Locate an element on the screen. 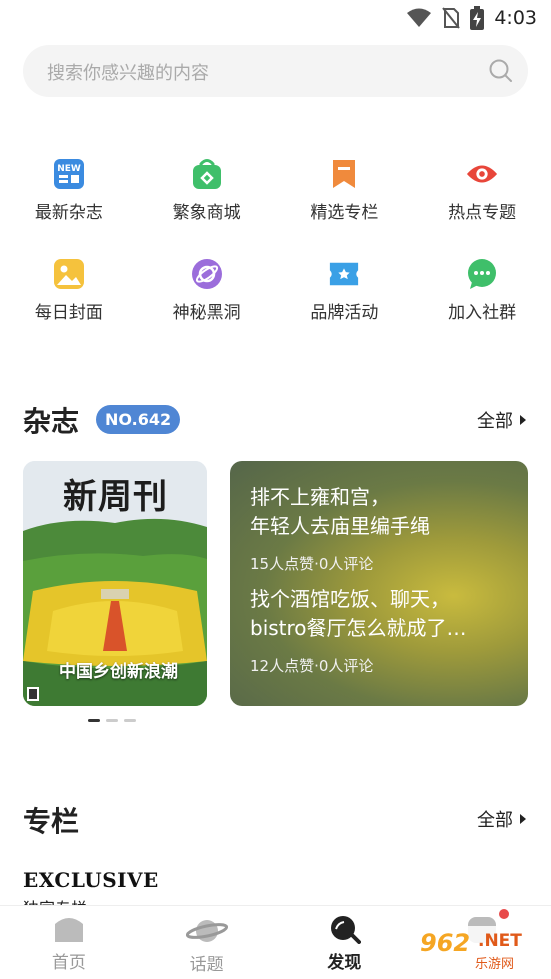  watermark-cn: 乐游网 is located at coordinates (495, 964).